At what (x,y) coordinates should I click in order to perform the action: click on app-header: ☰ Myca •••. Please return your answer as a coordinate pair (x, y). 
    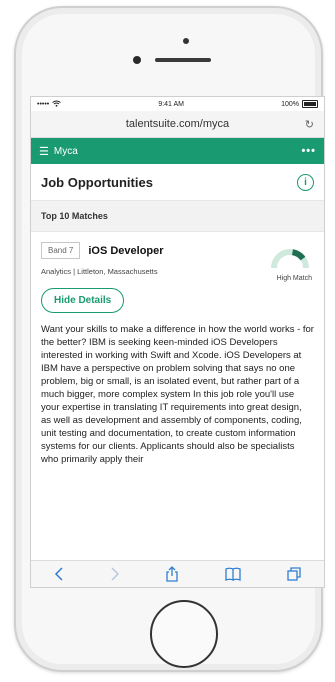
    Looking at the image, I should click on (177, 151).